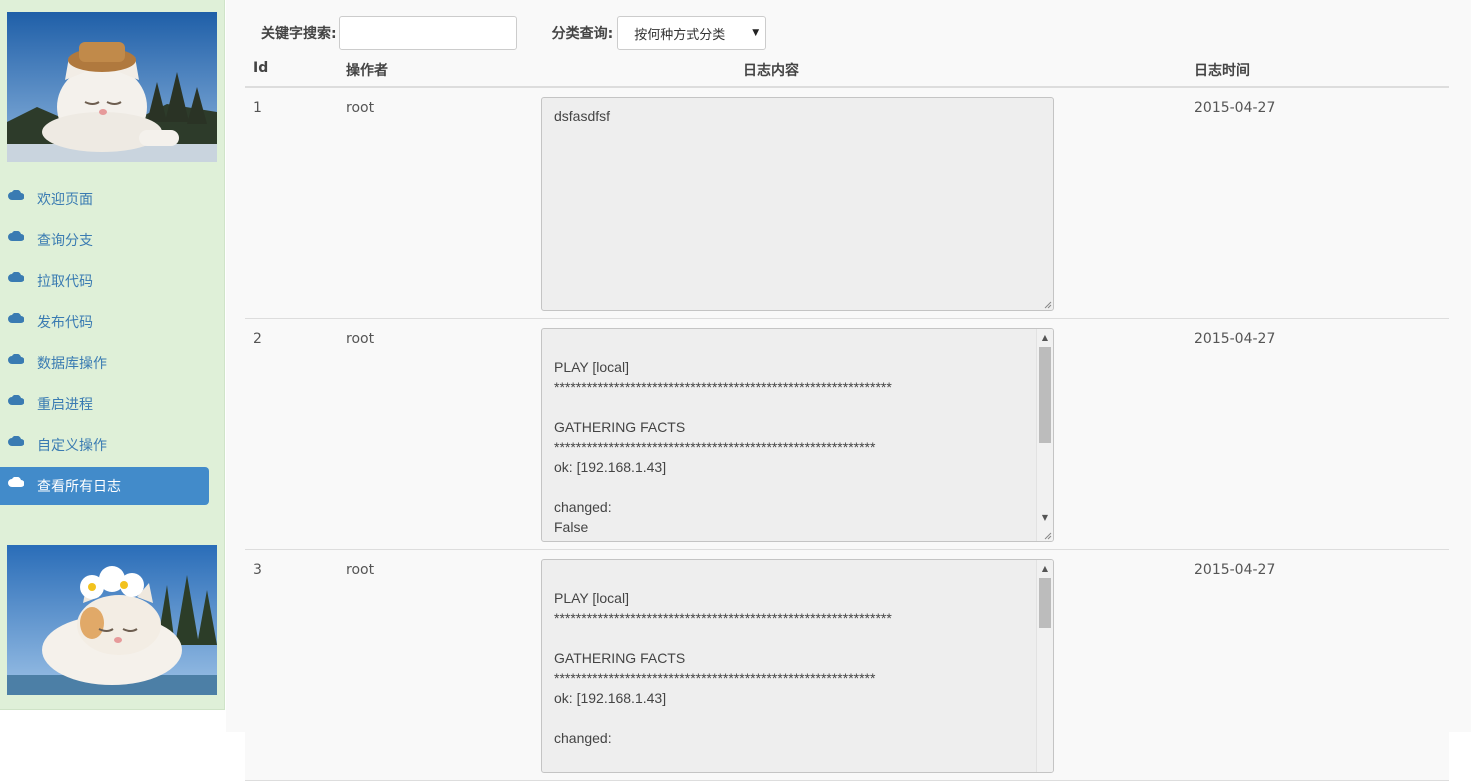 Image resolution: width=1471 pixels, height=781 pixels. What do you see at coordinates (65, 200) in the screenshot?
I see `sidebar-item-label: 欢迎页面` at bounding box center [65, 200].